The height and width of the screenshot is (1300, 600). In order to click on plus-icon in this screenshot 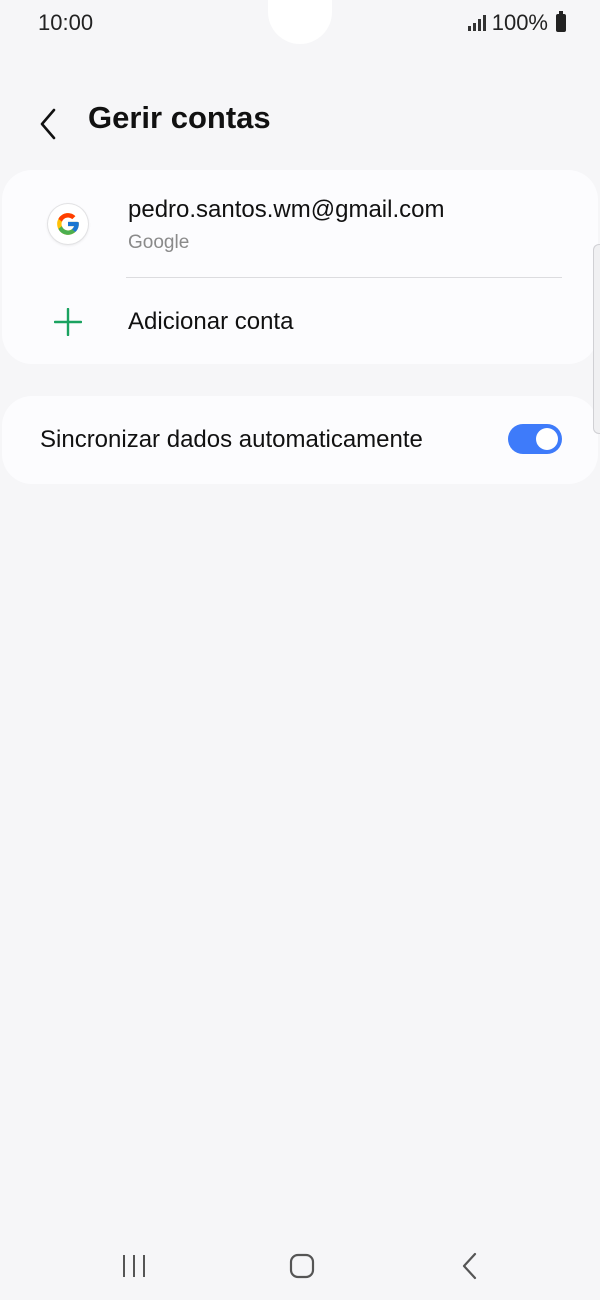, I will do `click(68, 322)`.